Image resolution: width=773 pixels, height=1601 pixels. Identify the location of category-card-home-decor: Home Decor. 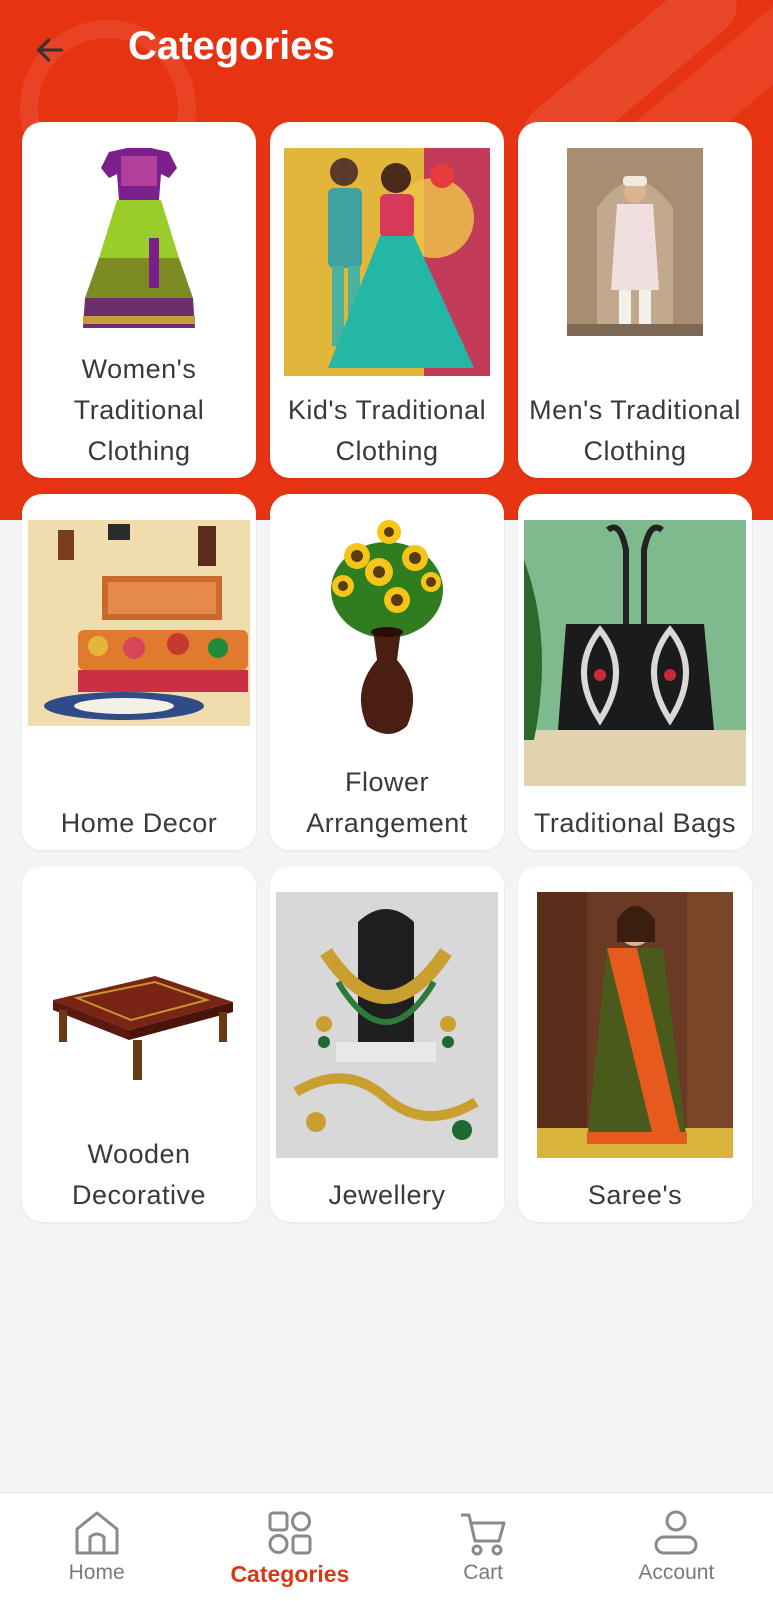
(139, 672).